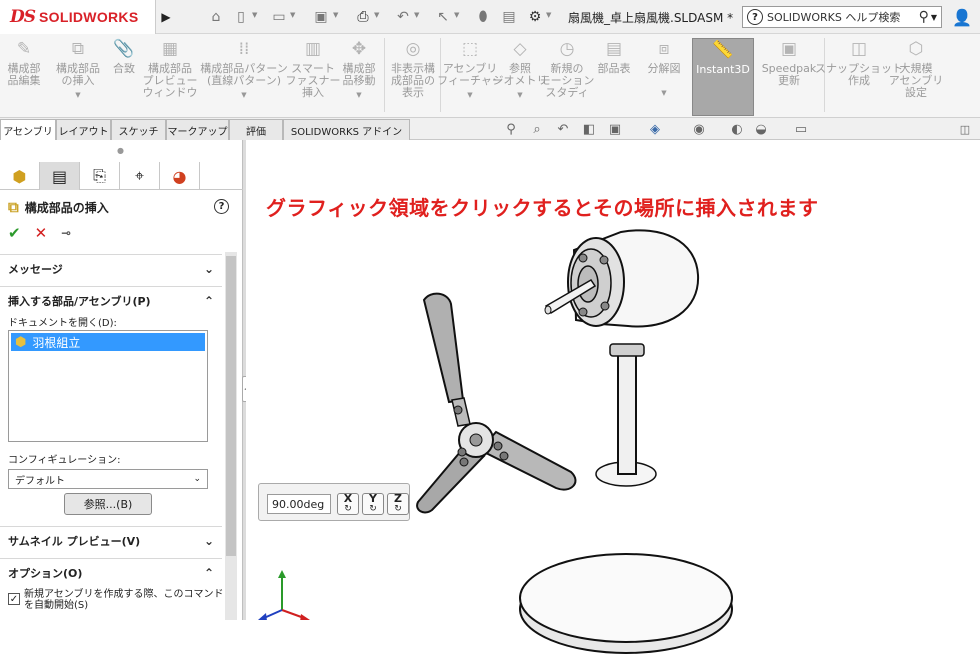 The image size is (980, 660). Describe the element at coordinates (483, 17) in the screenshot. I see `rebuild-icon: ⬮` at that location.